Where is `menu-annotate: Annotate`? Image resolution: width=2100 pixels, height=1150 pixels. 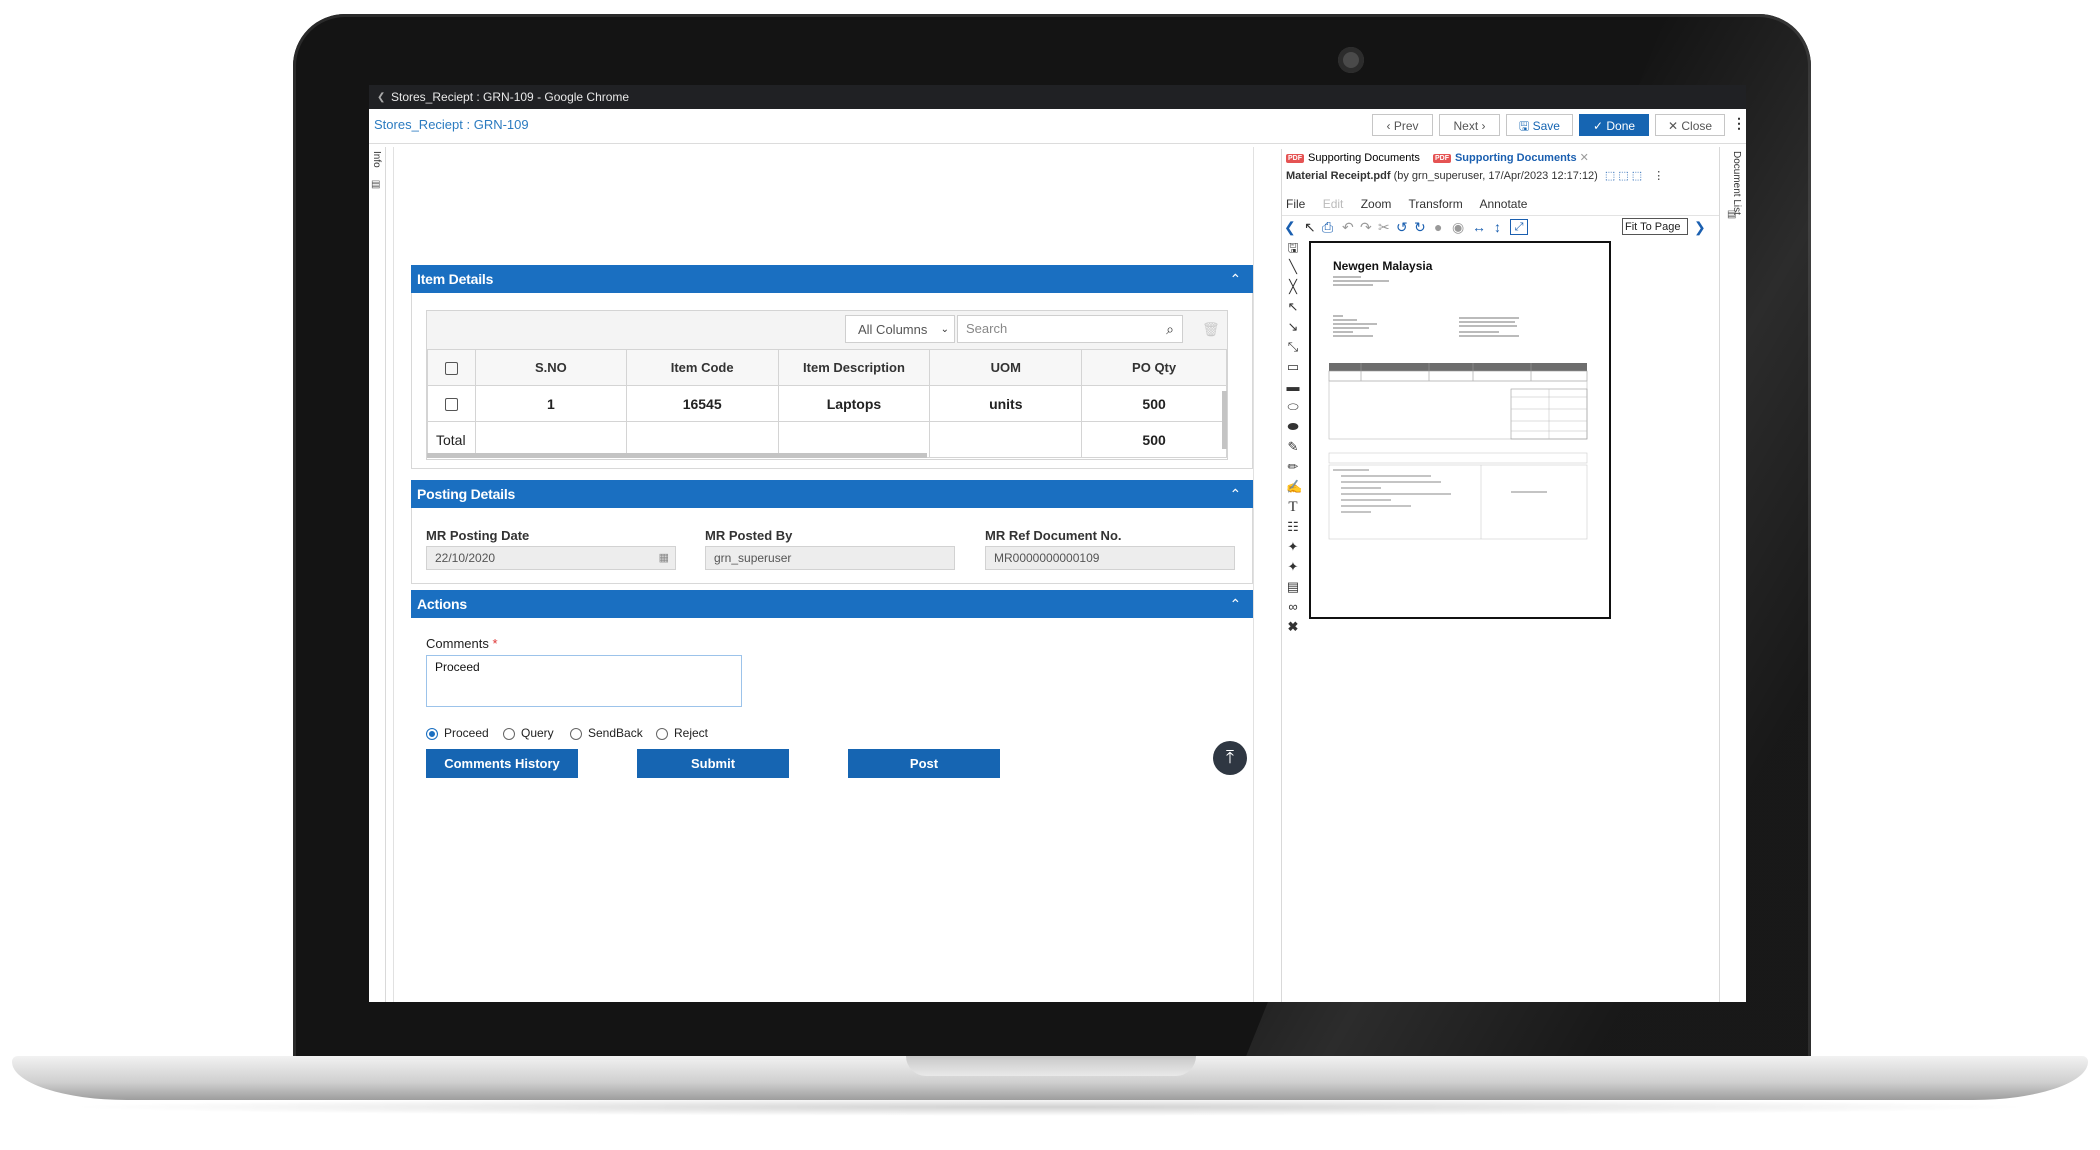
menu-annotate: Annotate is located at coordinates (1503, 204).